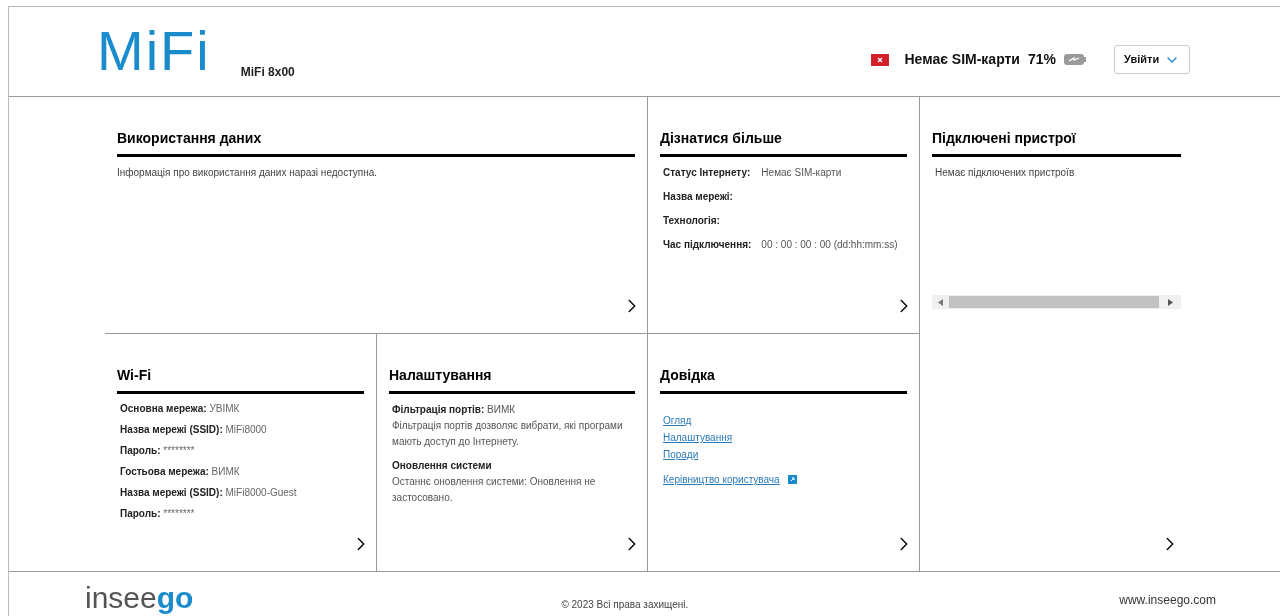  I want to click on data-usage-message: Інформація про використання даних наразі недоступна., so click(248, 173).